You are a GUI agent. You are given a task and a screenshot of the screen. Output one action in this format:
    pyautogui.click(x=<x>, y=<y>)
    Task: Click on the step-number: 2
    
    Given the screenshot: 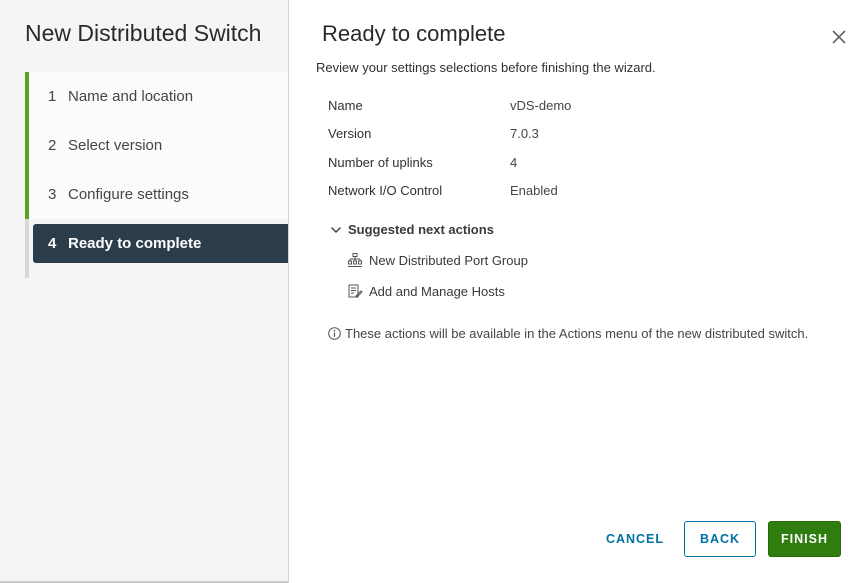 What is the action you would take?
    pyautogui.click(x=52, y=145)
    